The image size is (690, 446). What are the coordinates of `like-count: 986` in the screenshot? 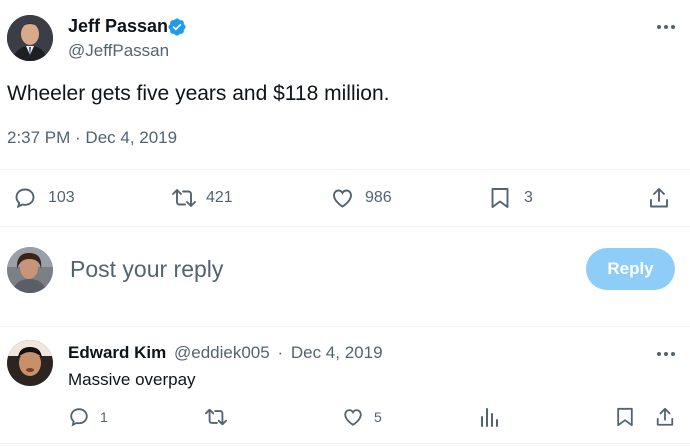 It's located at (378, 197).